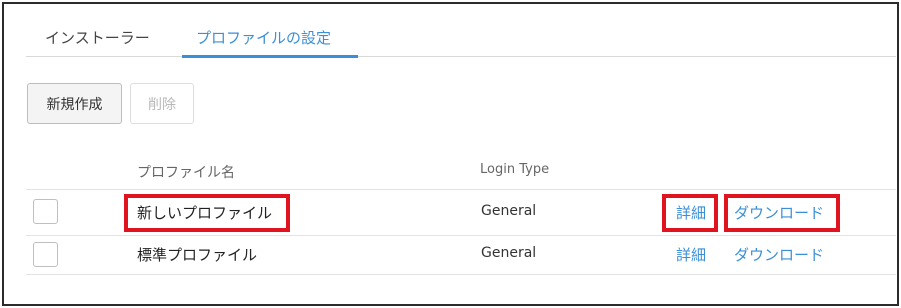  Describe the element at coordinates (197, 255) in the screenshot. I see `profile-name: 標準プロファイル` at that location.